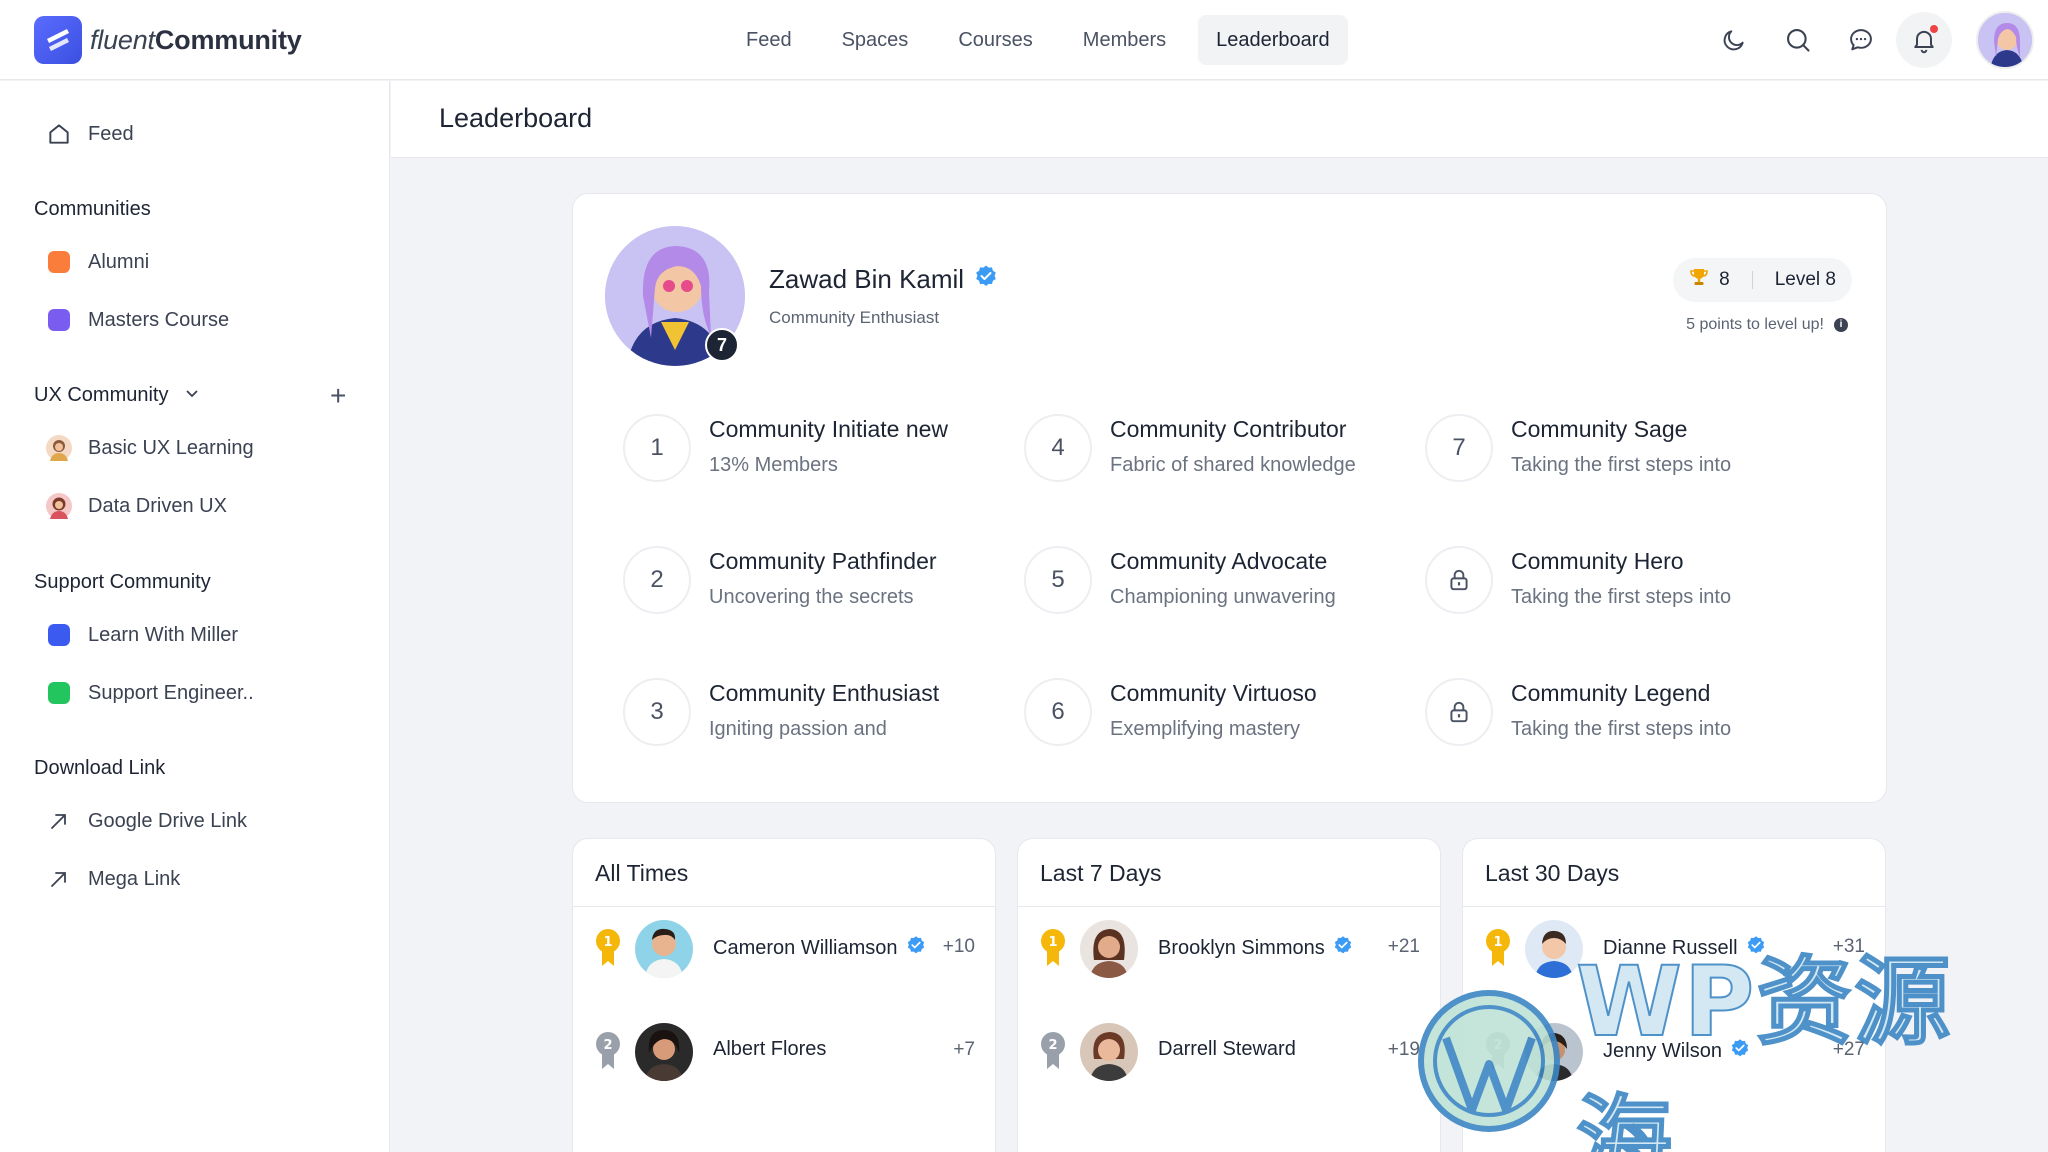 The width and height of the screenshot is (2048, 1152). Describe the element at coordinates (986, 279) in the screenshot. I see `verified-icon` at that location.